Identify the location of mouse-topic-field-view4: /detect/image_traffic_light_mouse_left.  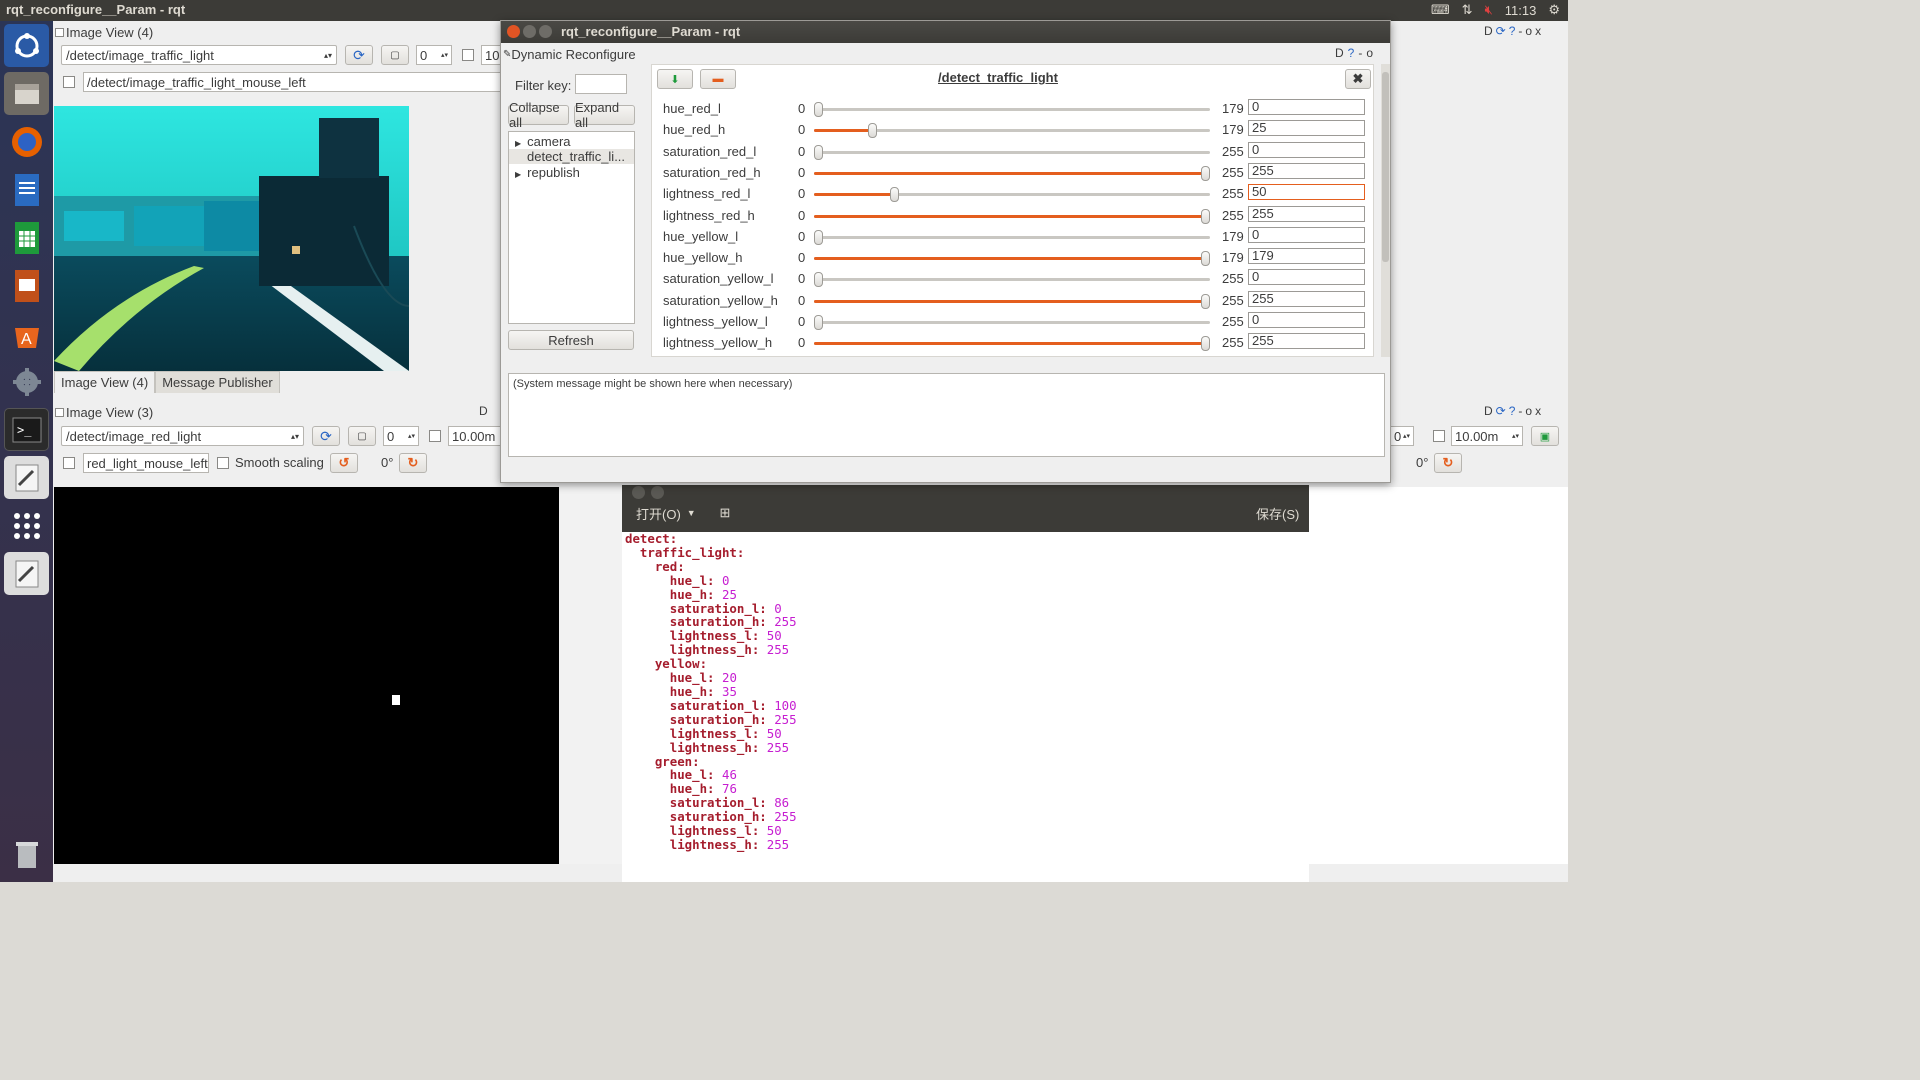
(293, 82).